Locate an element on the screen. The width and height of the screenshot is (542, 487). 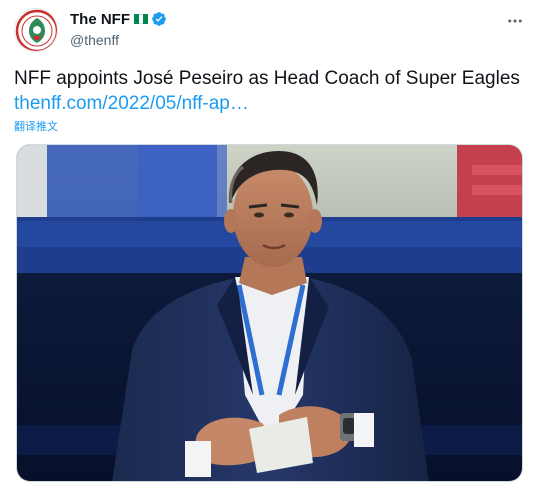
more-options-button is located at coordinates (515, 21).